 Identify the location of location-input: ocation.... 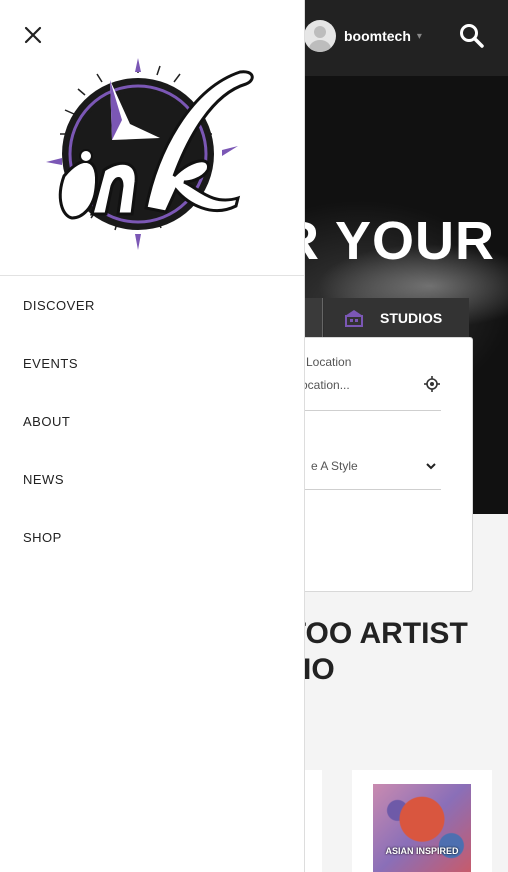
(371, 385).